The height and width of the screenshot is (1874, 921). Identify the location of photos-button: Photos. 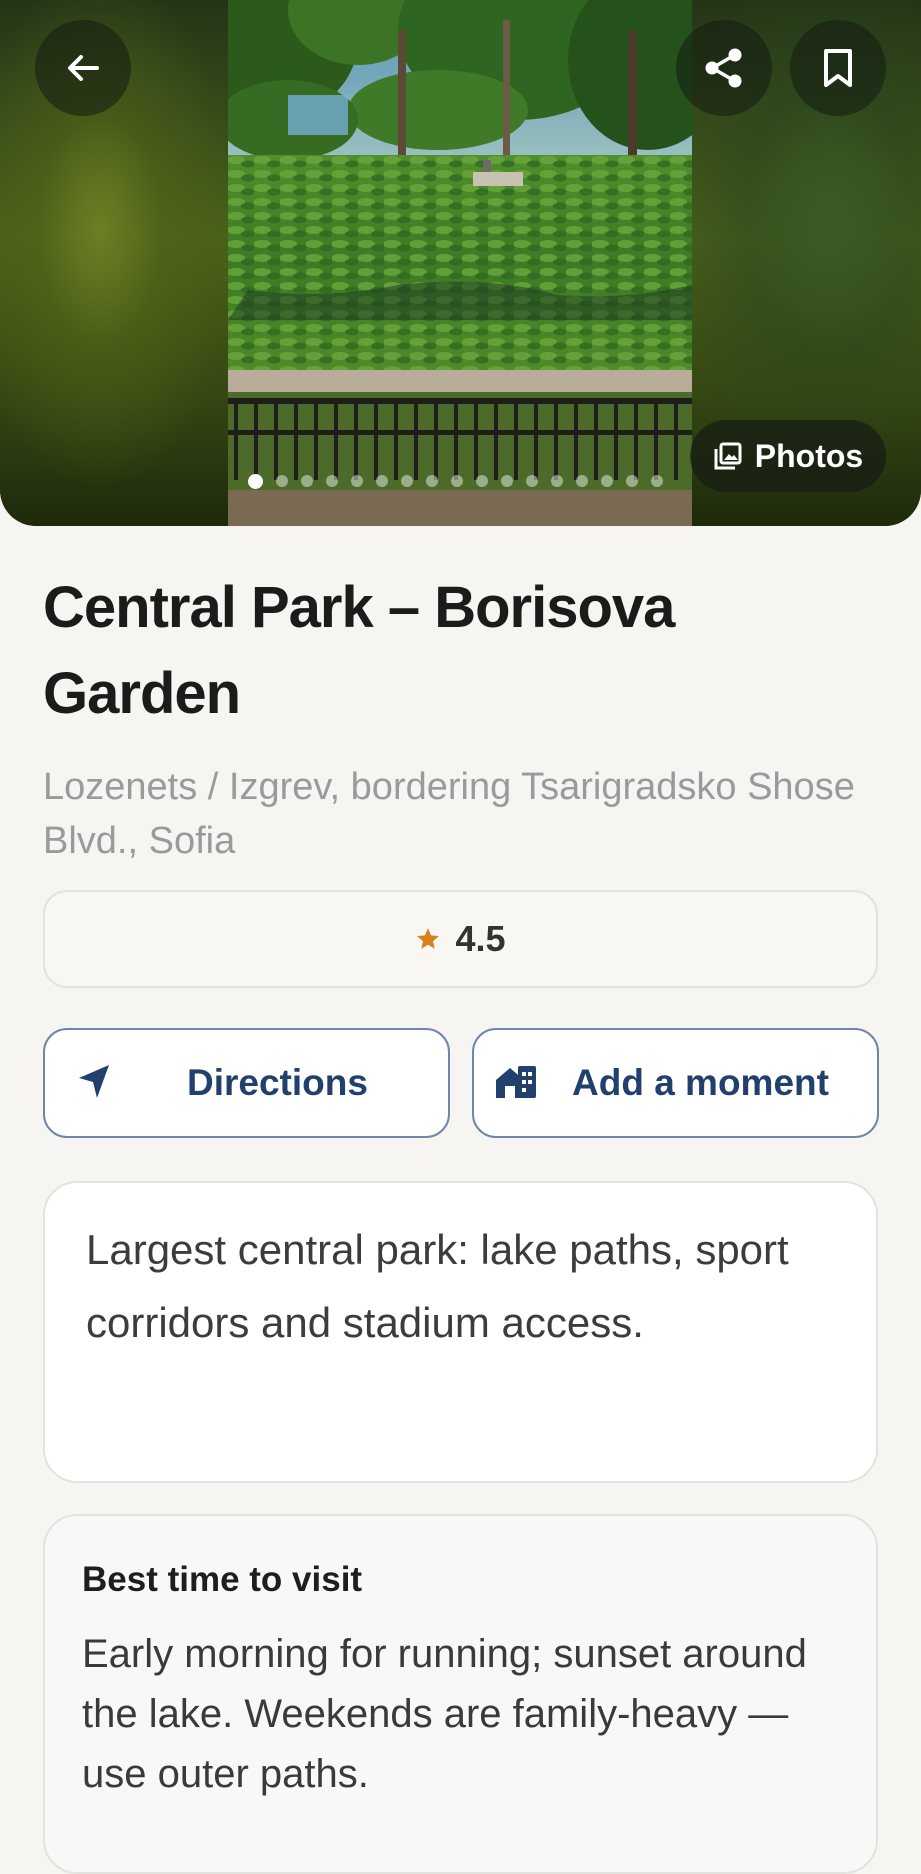
(788, 456).